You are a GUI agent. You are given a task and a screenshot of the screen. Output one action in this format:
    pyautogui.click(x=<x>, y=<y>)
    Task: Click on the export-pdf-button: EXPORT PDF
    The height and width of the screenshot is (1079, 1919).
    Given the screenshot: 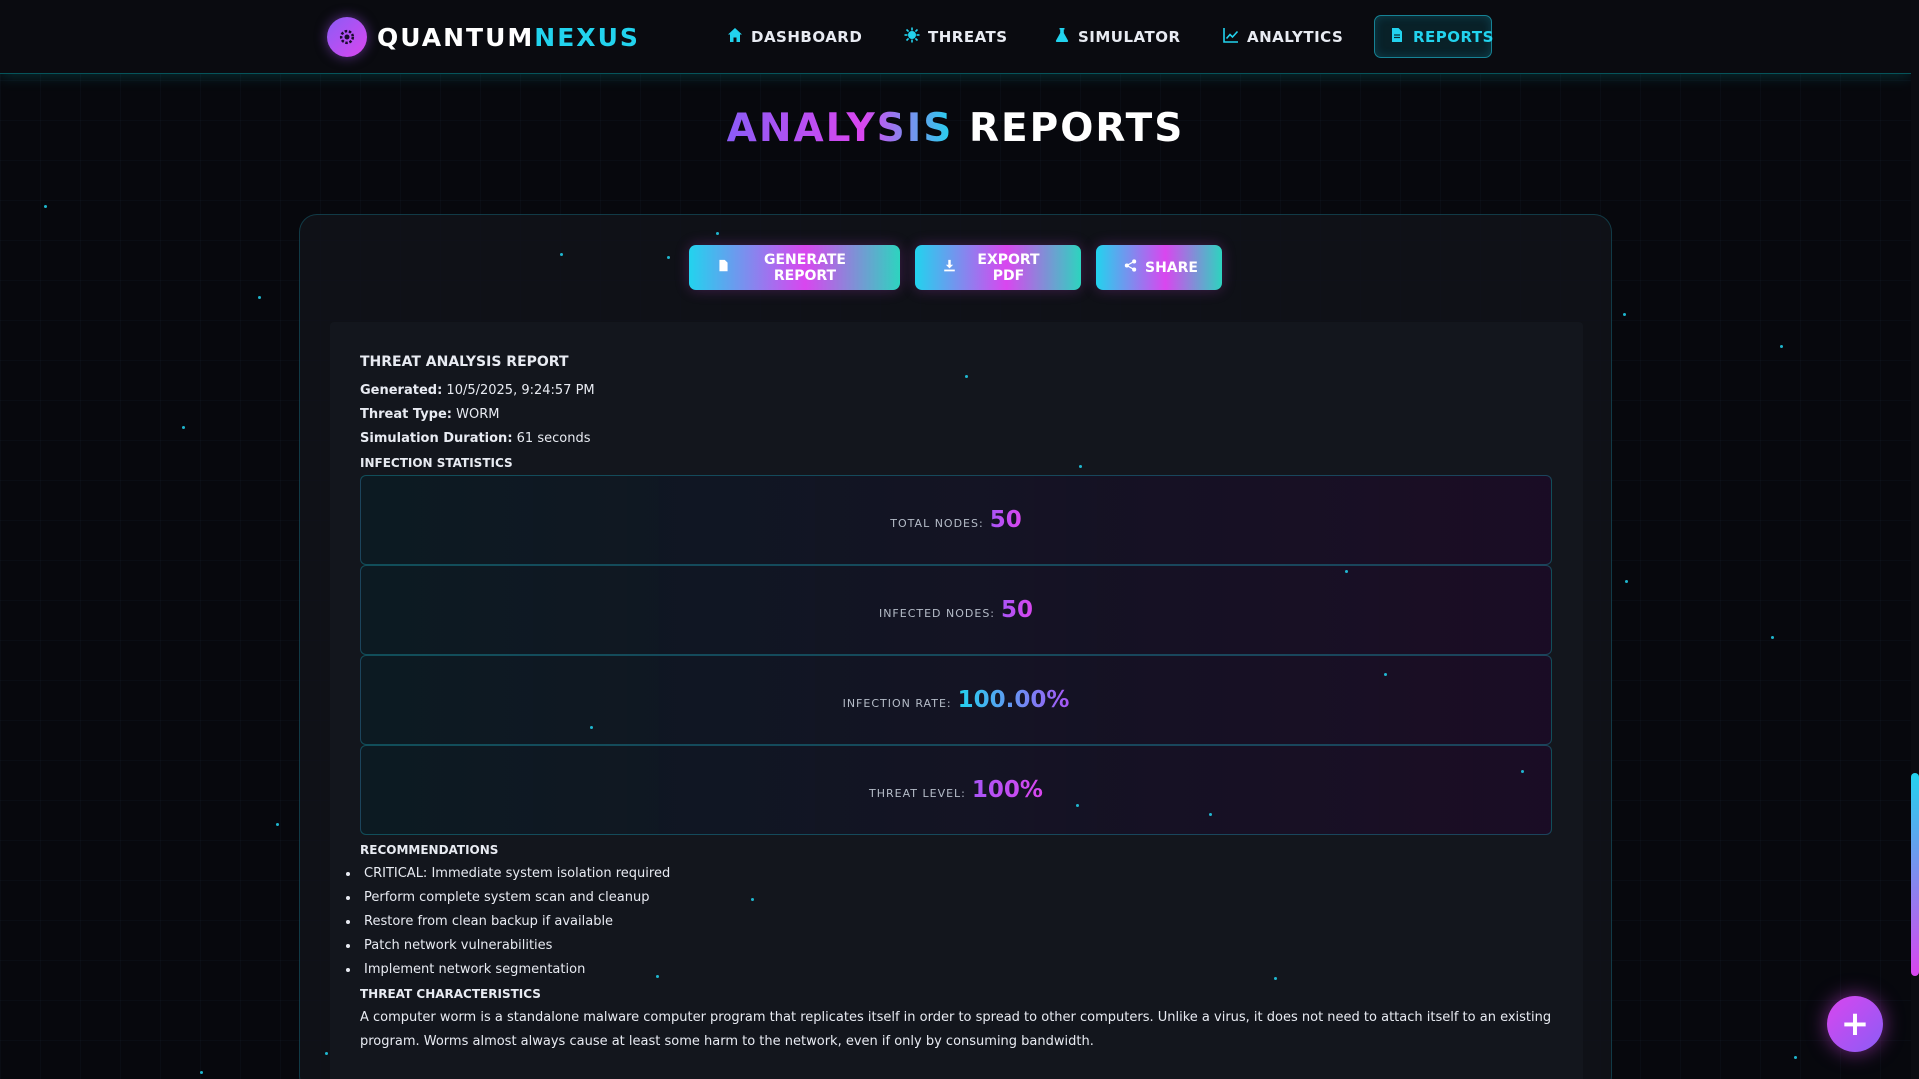 What is the action you would take?
    pyautogui.click(x=998, y=267)
    